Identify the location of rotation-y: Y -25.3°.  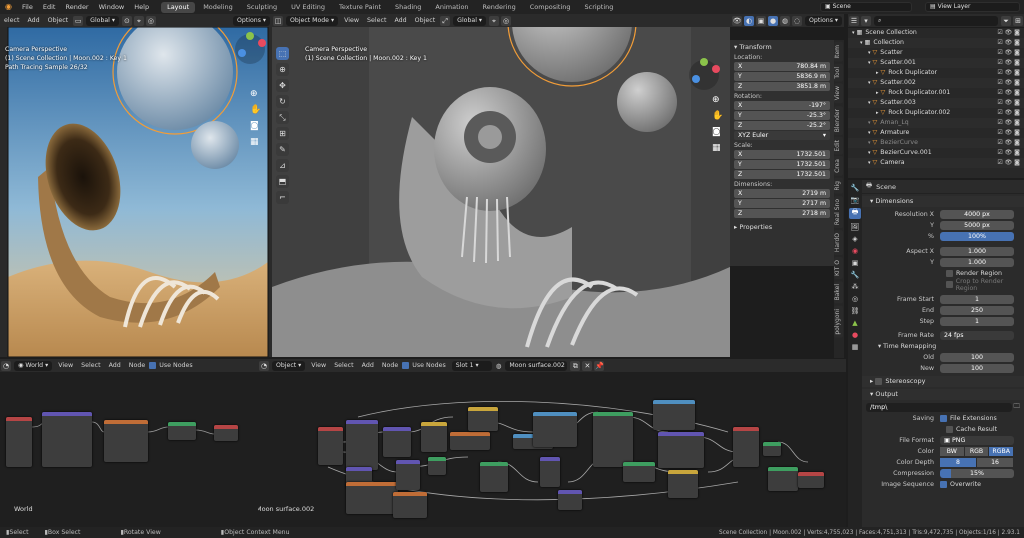
(782, 115).